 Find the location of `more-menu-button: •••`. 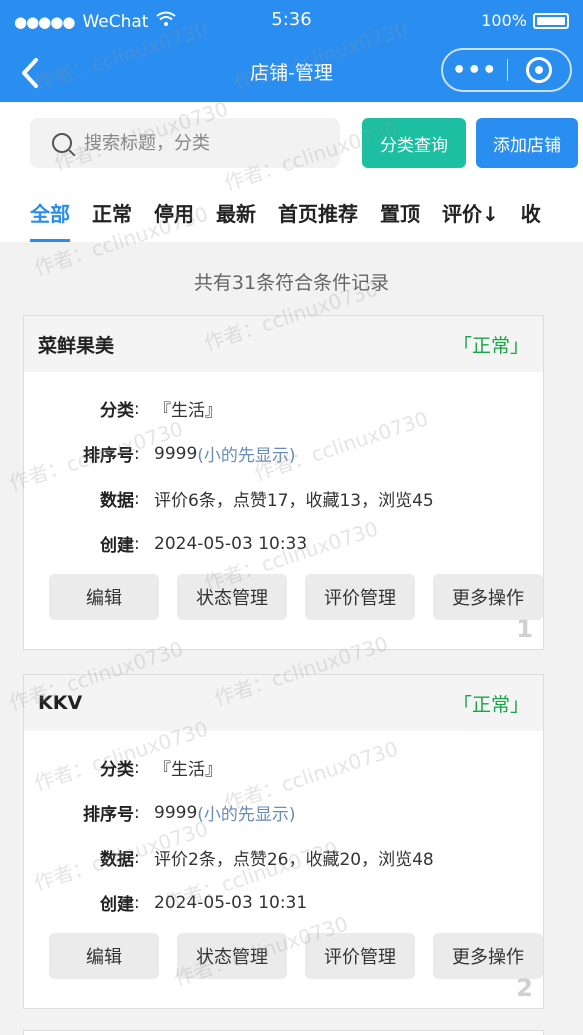

more-menu-button: ••• is located at coordinates (475, 70).